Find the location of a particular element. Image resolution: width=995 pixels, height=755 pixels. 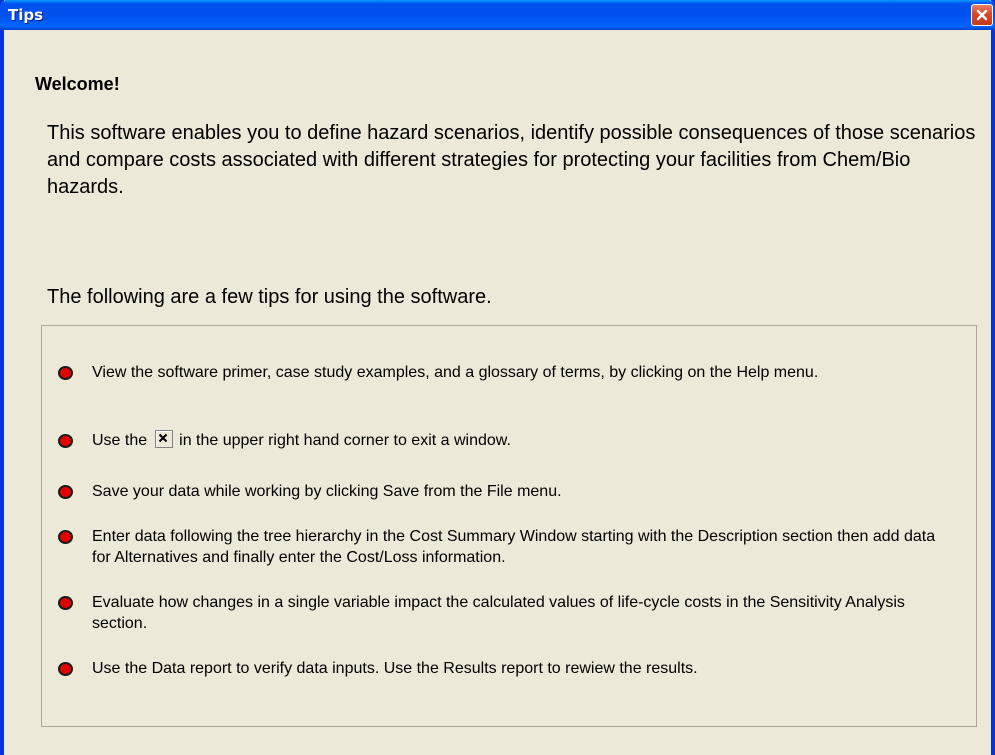

window-title: Tips is located at coordinates (26, 15).